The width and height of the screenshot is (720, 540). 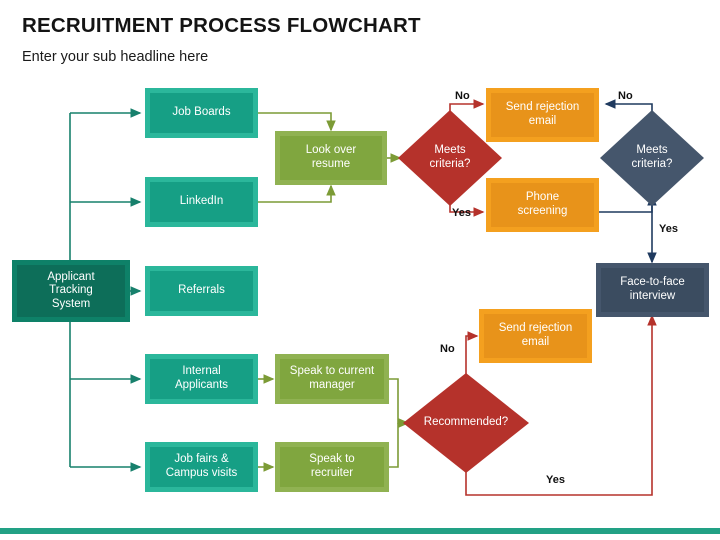 I want to click on page-title: RECRUITMENT PROCESS FLOWCHART, so click(x=221, y=25).